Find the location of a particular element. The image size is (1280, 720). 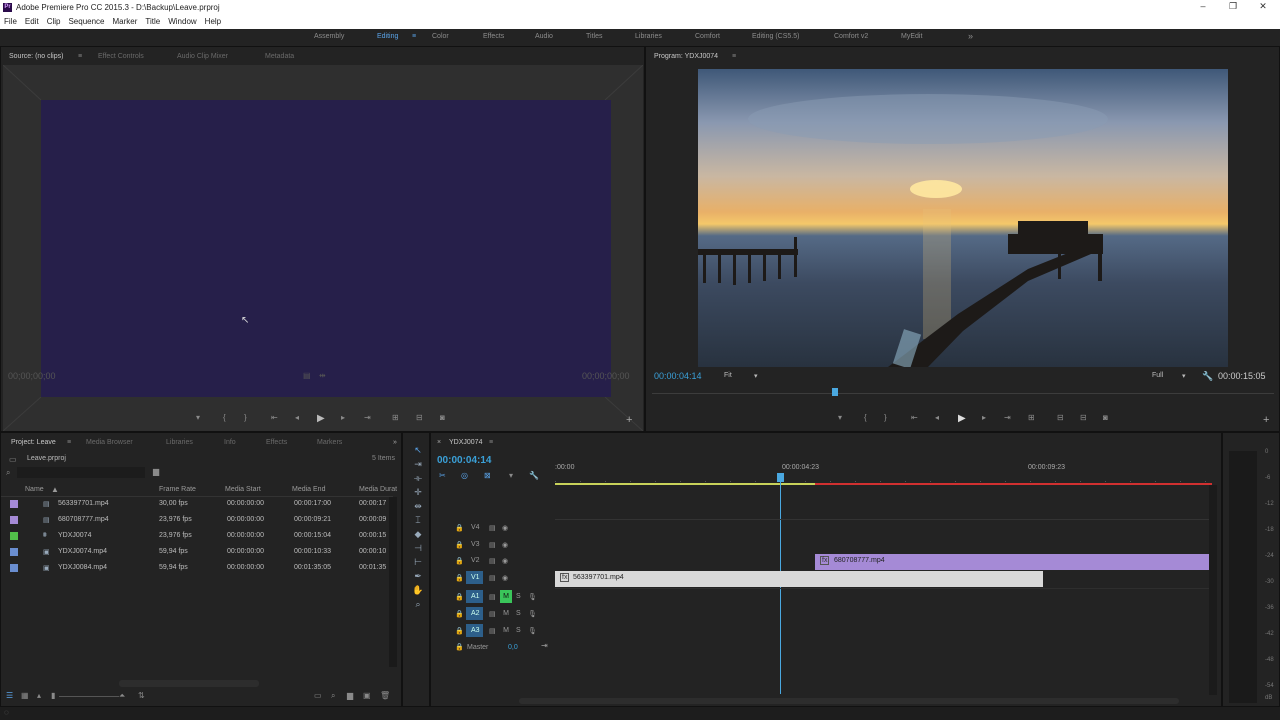

automate-icon: ▭ is located at coordinates (318, 695).